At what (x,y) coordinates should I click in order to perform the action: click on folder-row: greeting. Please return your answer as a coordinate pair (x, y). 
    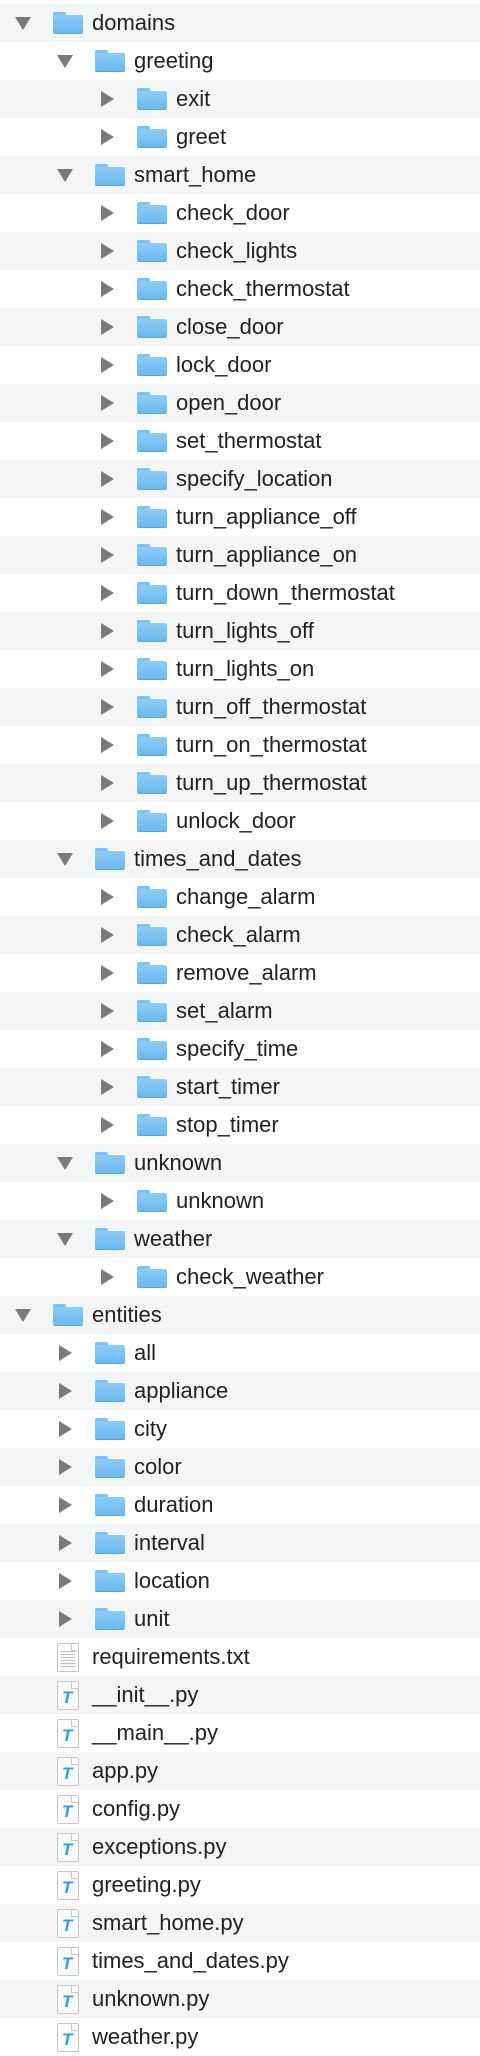
    Looking at the image, I should click on (240, 61).